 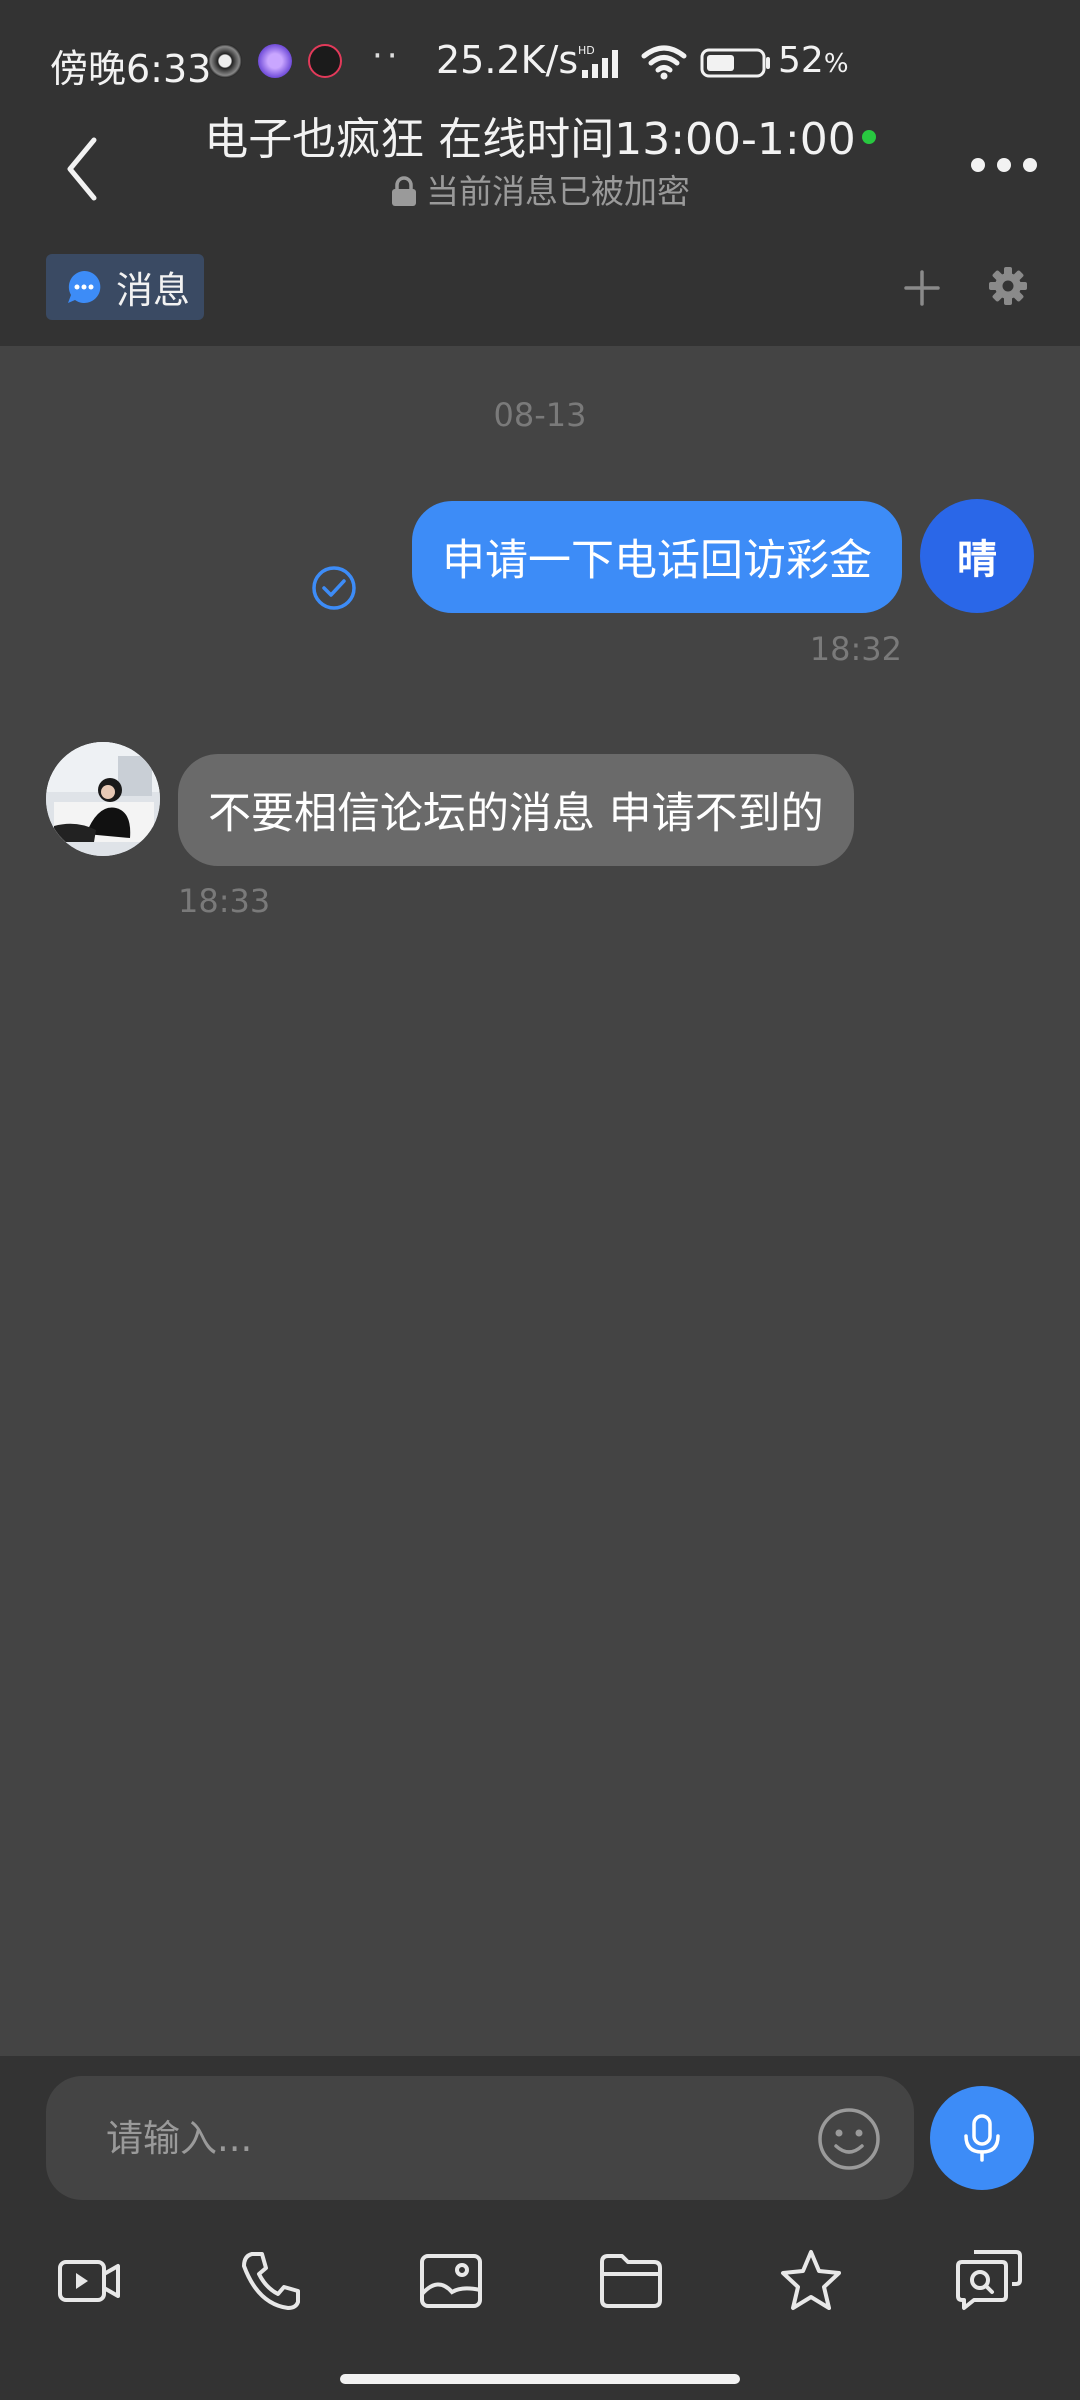 I want to click on settings-gear-icon, so click(x=1008, y=286).